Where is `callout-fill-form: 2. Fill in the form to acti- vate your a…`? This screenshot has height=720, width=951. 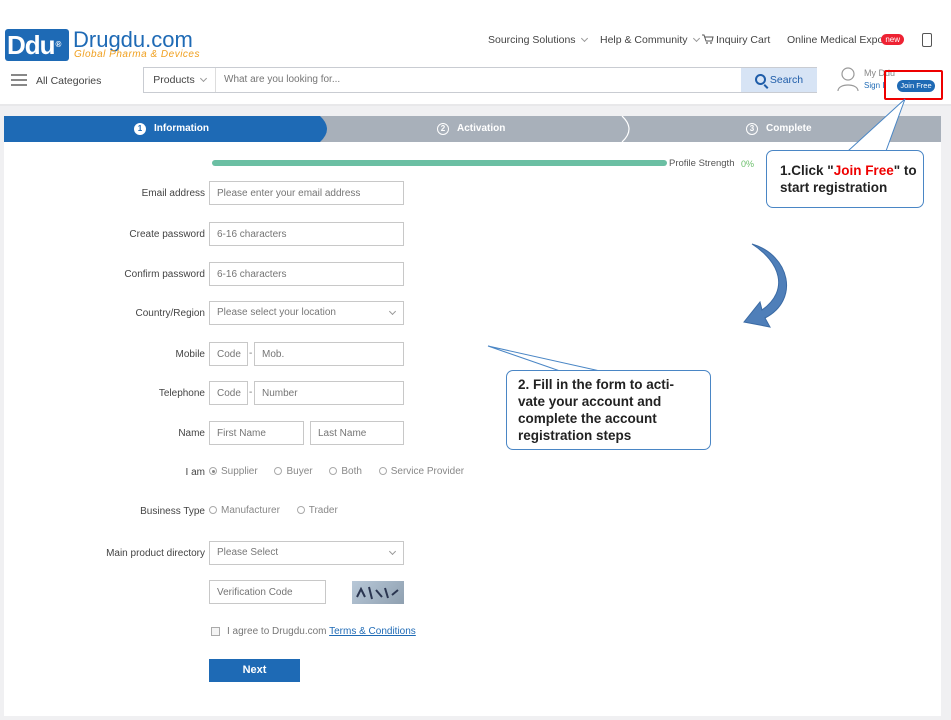 callout-fill-form: 2. Fill in the form to acti- vate your a… is located at coordinates (608, 410).